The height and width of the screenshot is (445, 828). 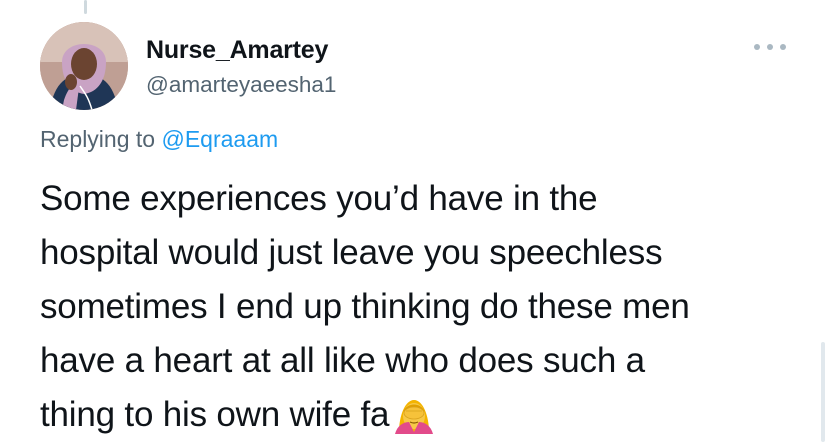 What do you see at coordinates (215, 414) in the screenshot?
I see `tweet-text-line: thing to his own wife fa` at bounding box center [215, 414].